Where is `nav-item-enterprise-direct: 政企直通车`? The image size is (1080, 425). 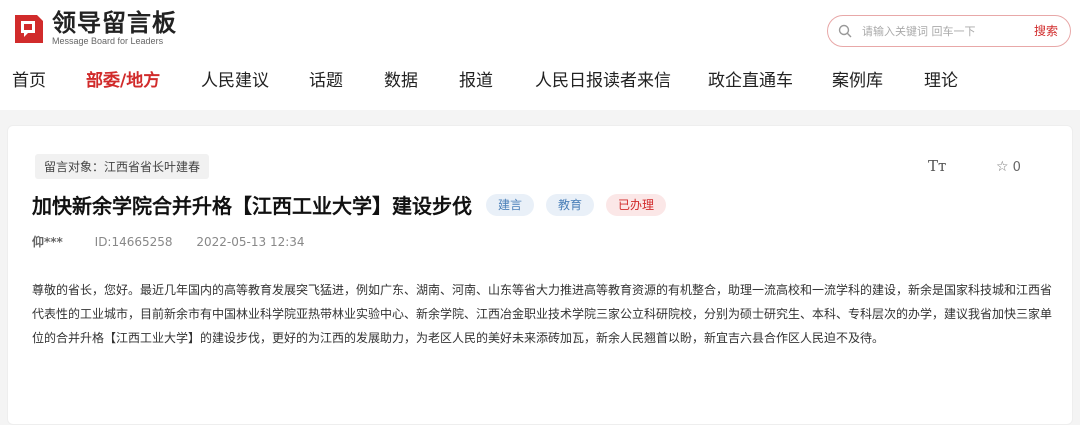
nav-item-enterprise-direct: 政企直通车 is located at coordinates (750, 78).